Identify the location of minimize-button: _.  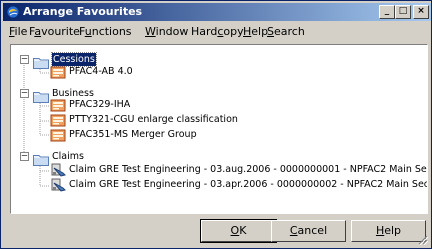
(387, 12).